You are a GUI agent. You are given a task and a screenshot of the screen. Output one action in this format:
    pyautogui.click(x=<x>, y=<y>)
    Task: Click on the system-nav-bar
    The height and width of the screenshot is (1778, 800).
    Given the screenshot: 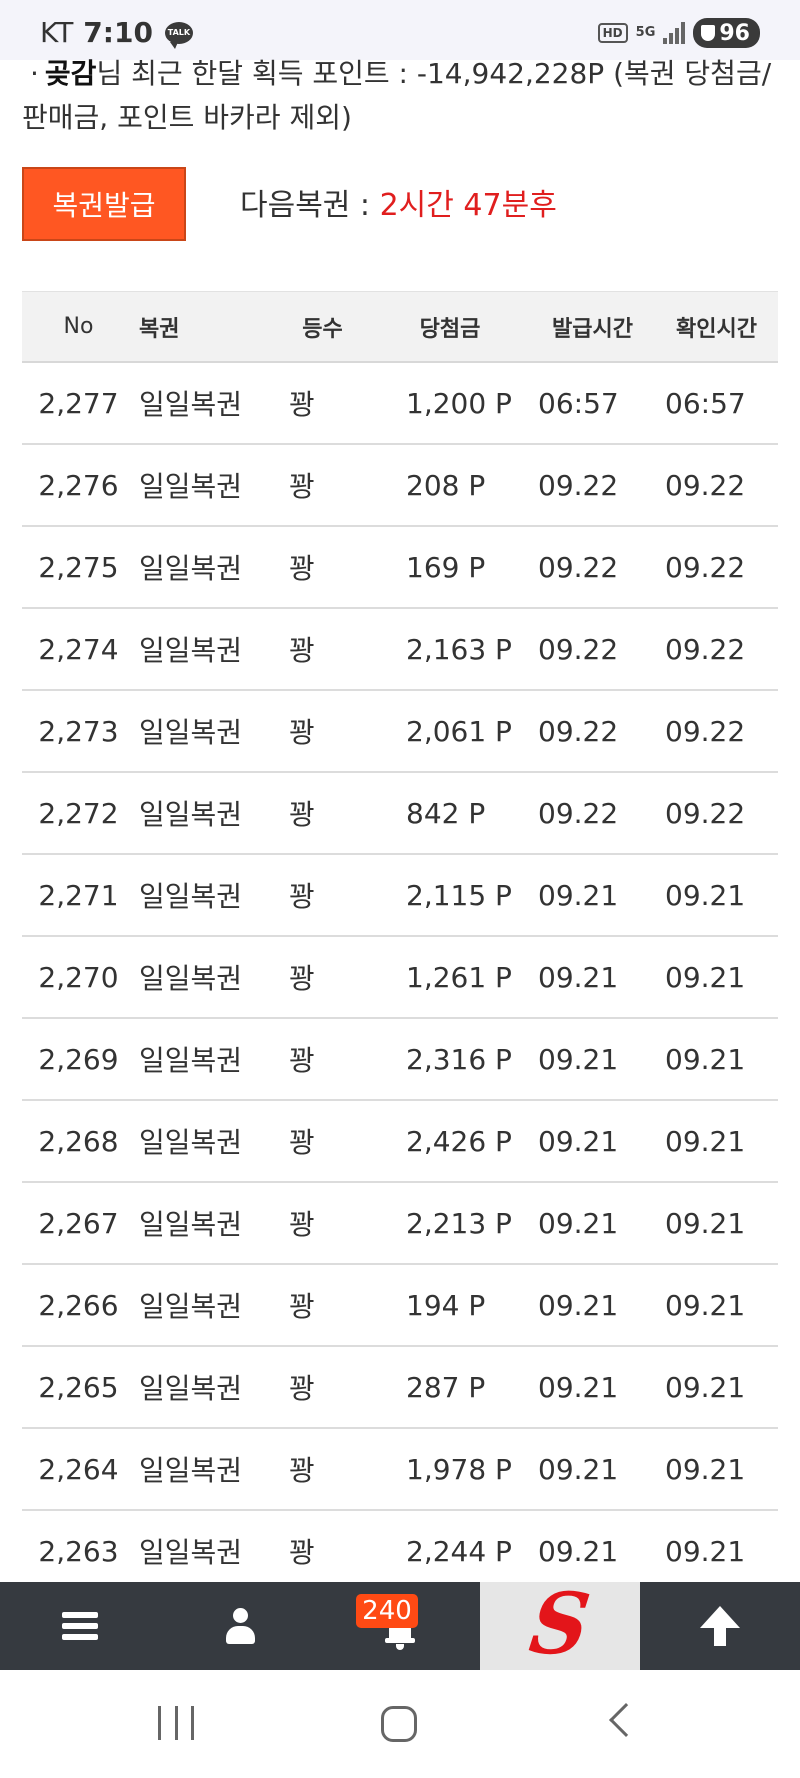 What is the action you would take?
    pyautogui.click(x=400, y=1724)
    